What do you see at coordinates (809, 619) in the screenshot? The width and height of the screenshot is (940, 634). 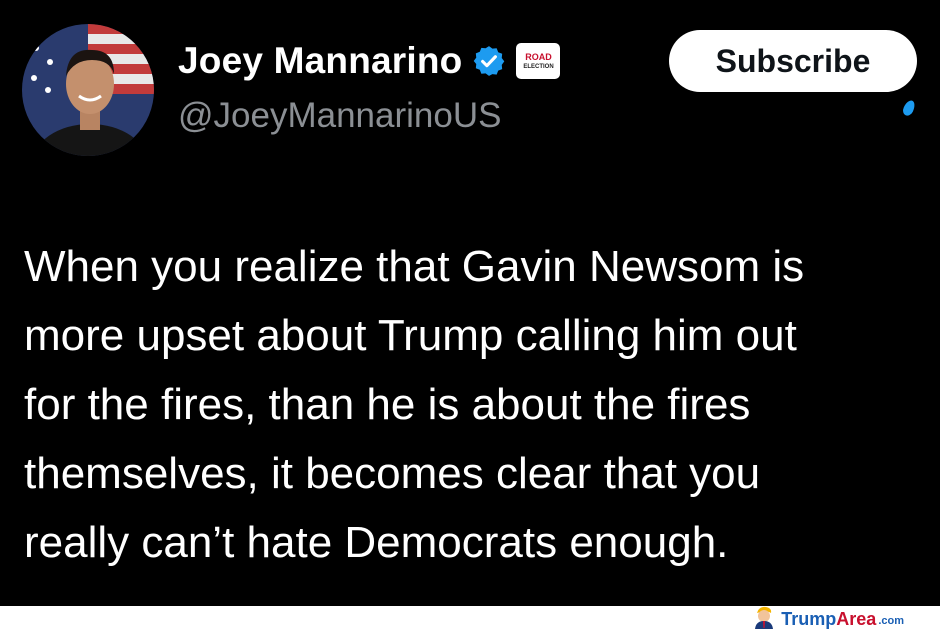 I see `watermark-trump: Trump` at bounding box center [809, 619].